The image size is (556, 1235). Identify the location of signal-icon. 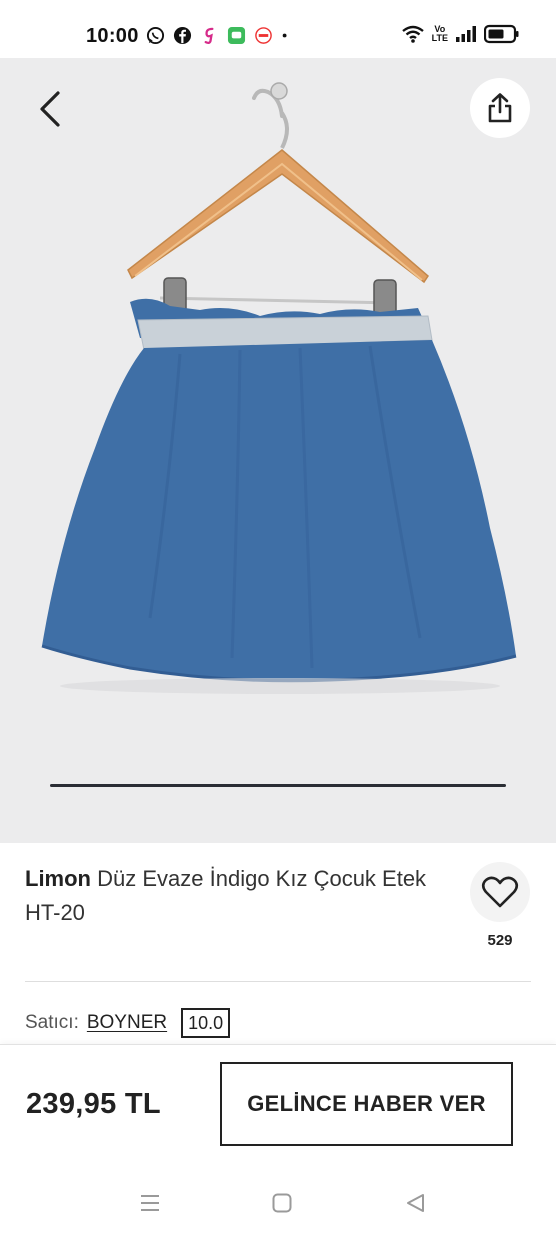
(466, 34).